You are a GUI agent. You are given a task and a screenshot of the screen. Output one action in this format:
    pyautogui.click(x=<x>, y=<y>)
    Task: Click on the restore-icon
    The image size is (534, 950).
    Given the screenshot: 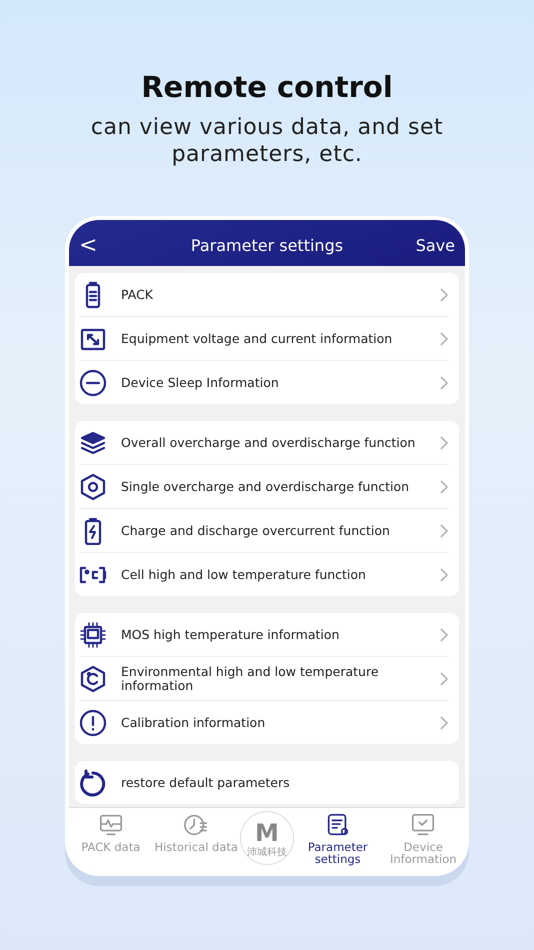 What is the action you would take?
    pyautogui.click(x=93, y=782)
    